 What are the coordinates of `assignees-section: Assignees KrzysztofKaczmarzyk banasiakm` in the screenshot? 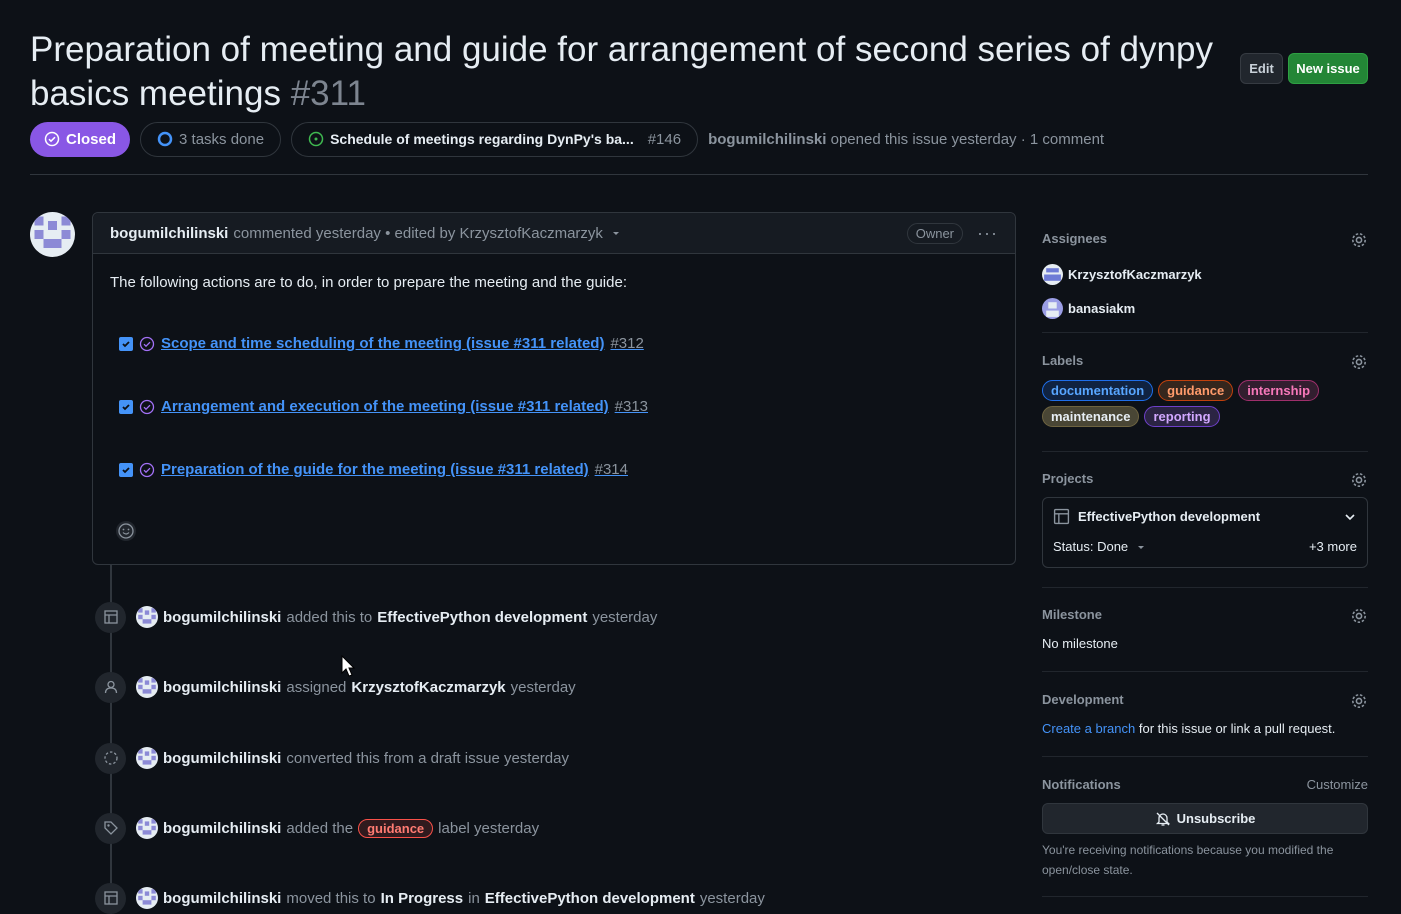 It's located at (1205, 275).